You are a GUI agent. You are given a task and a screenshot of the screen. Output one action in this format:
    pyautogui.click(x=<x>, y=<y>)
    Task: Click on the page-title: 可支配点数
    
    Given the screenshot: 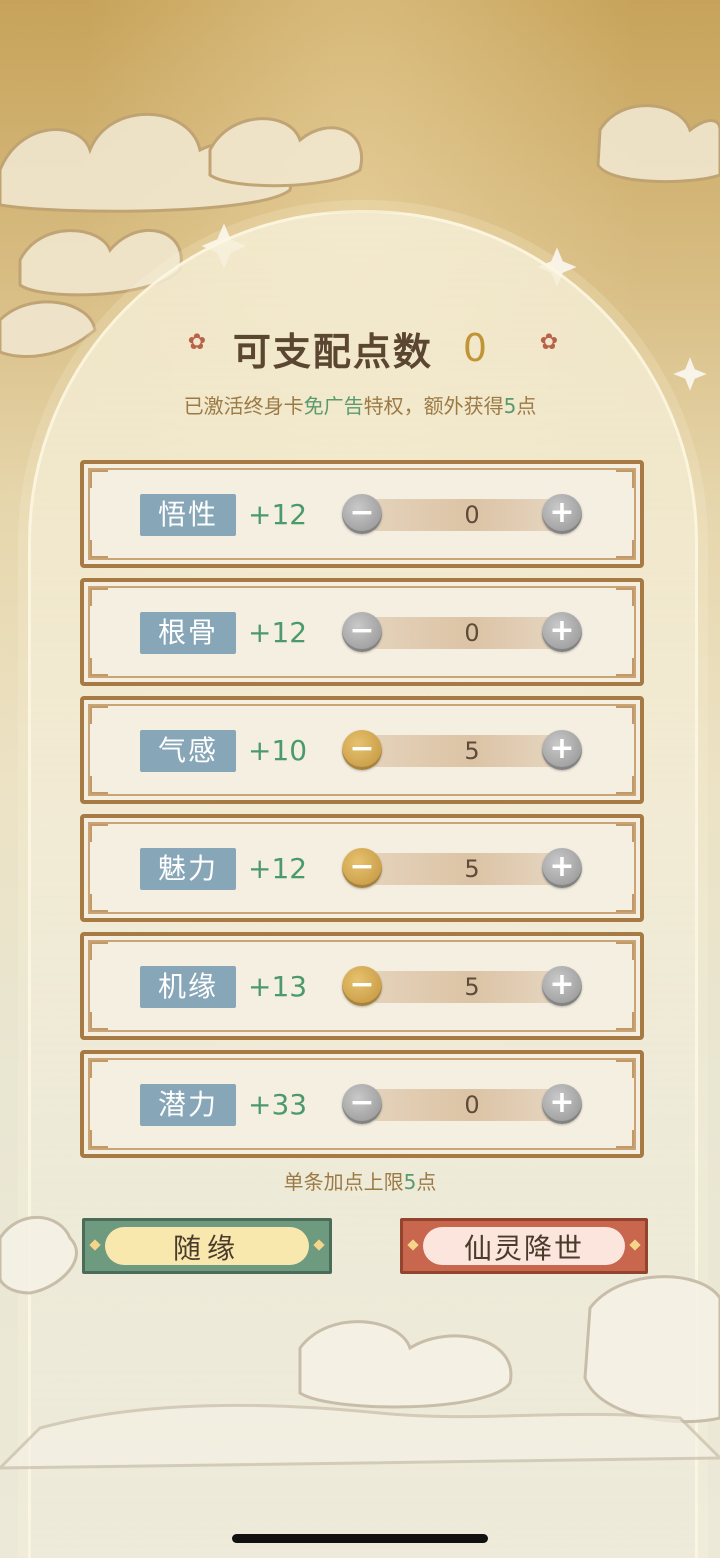 What is the action you would take?
    pyautogui.click(x=332, y=351)
    